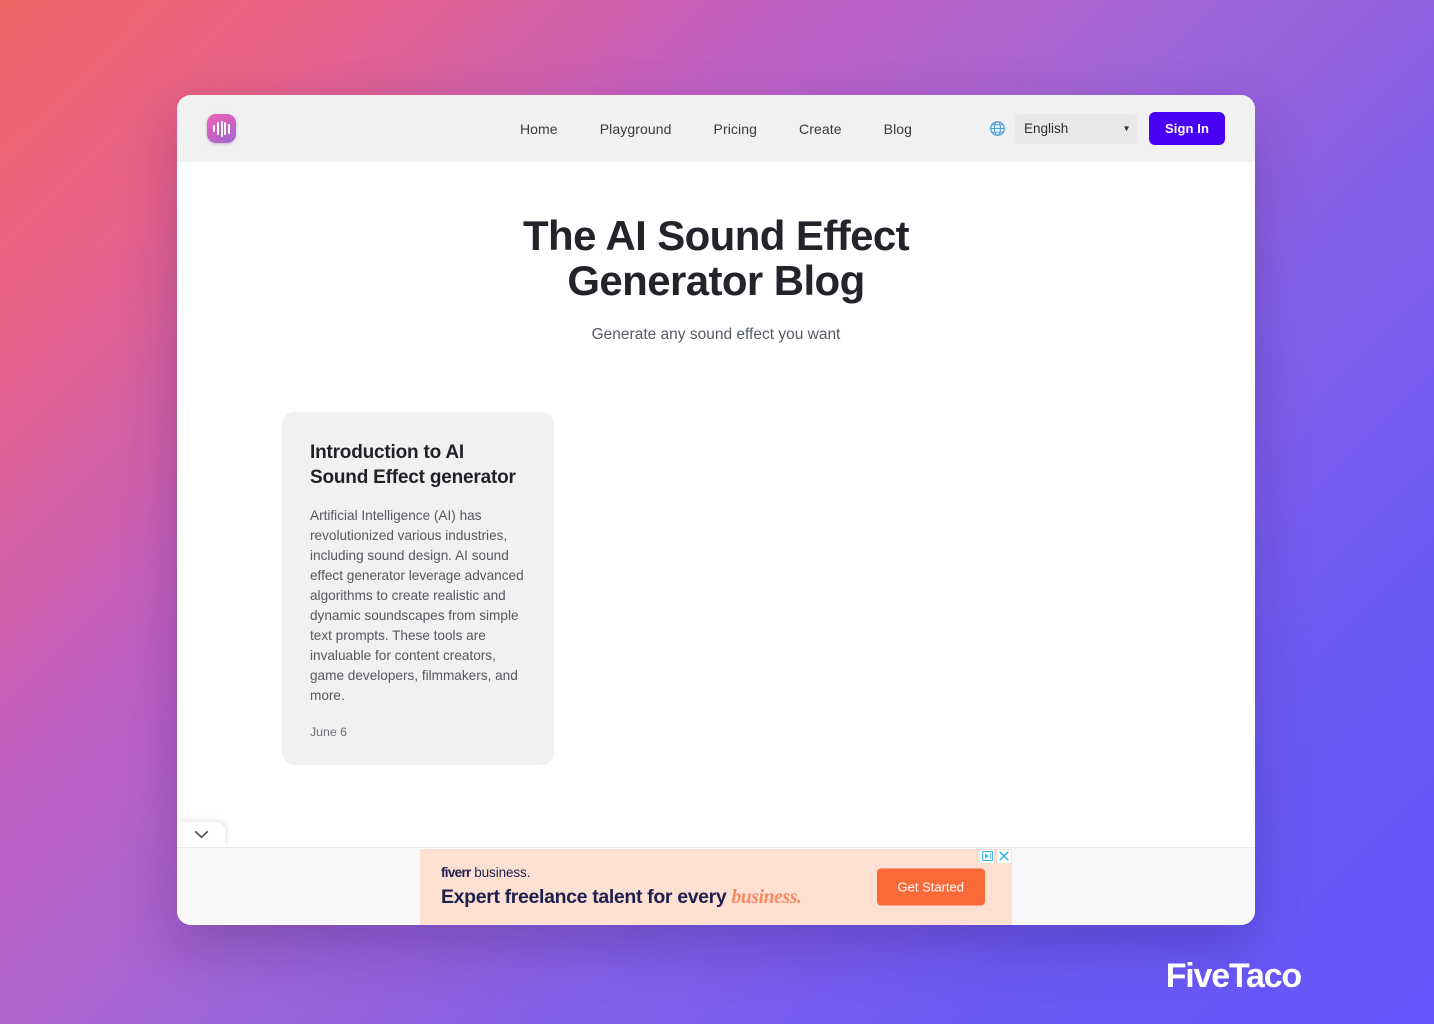 Image resolution: width=1434 pixels, height=1024 pixels. Describe the element at coordinates (716, 281) in the screenshot. I see `page-title-line-2: Generator Blog` at that location.